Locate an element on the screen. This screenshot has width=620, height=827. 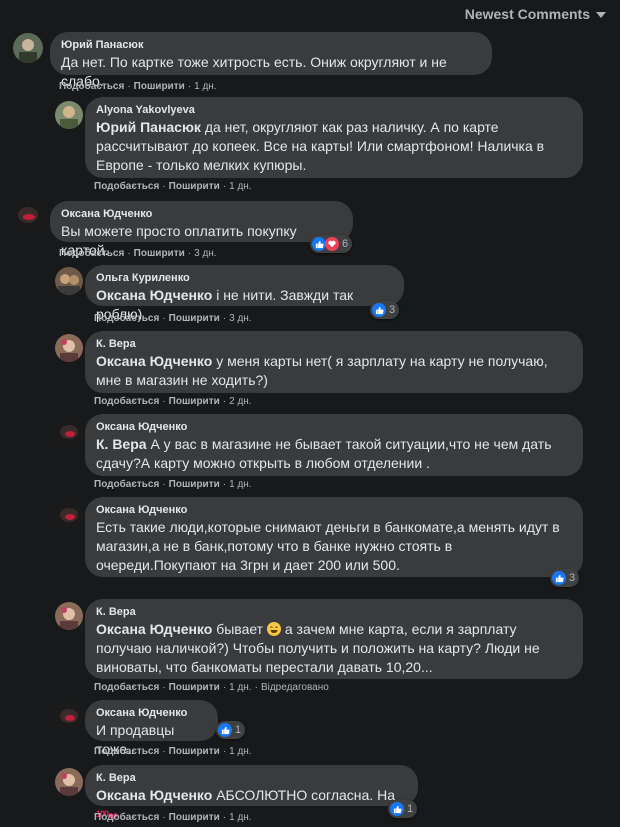
mention-link: Юрий Панасюк is located at coordinates (148, 127).